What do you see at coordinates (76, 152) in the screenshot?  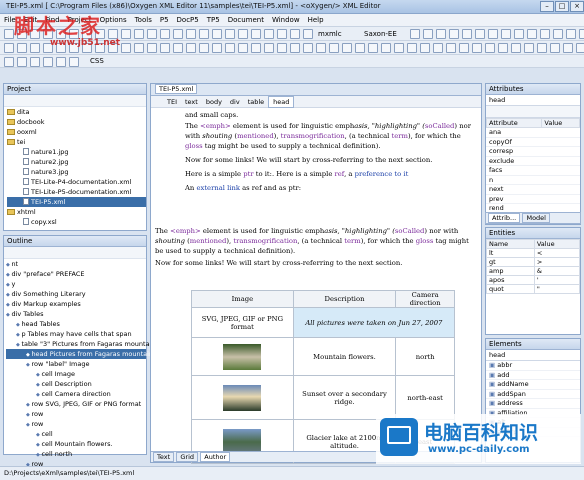 I see `project-item: nature1.jpg` at bounding box center [76, 152].